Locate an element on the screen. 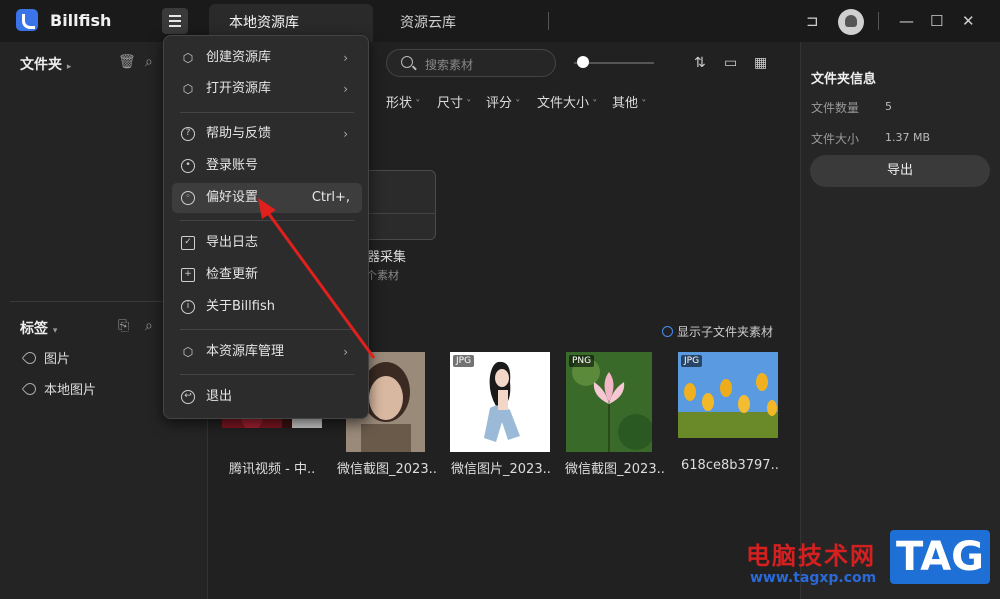 The image size is (1000, 599). shortcut-label: Ctrl+, is located at coordinates (330, 197).